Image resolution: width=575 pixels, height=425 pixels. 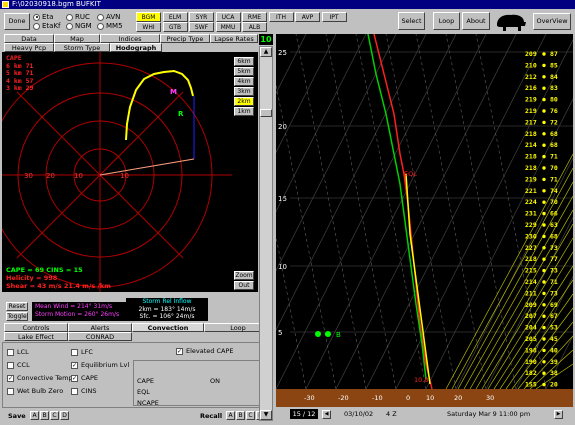 What do you see at coordinates (17, 316) in the screenshot?
I see `toggle-button: Toggle` at bounding box center [17, 316].